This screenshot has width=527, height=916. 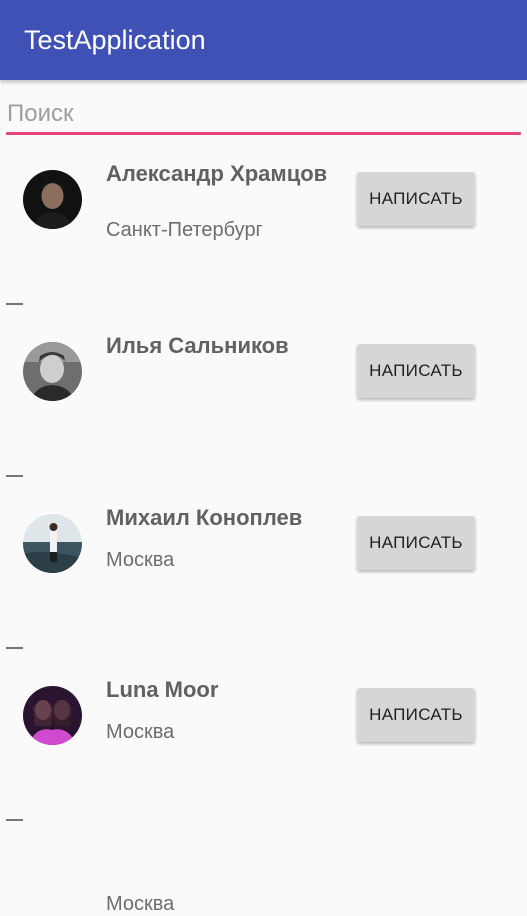 What do you see at coordinates (140, 904) in the screenshot?
I see `user-city: Москва` at bounding box center [140, 904].